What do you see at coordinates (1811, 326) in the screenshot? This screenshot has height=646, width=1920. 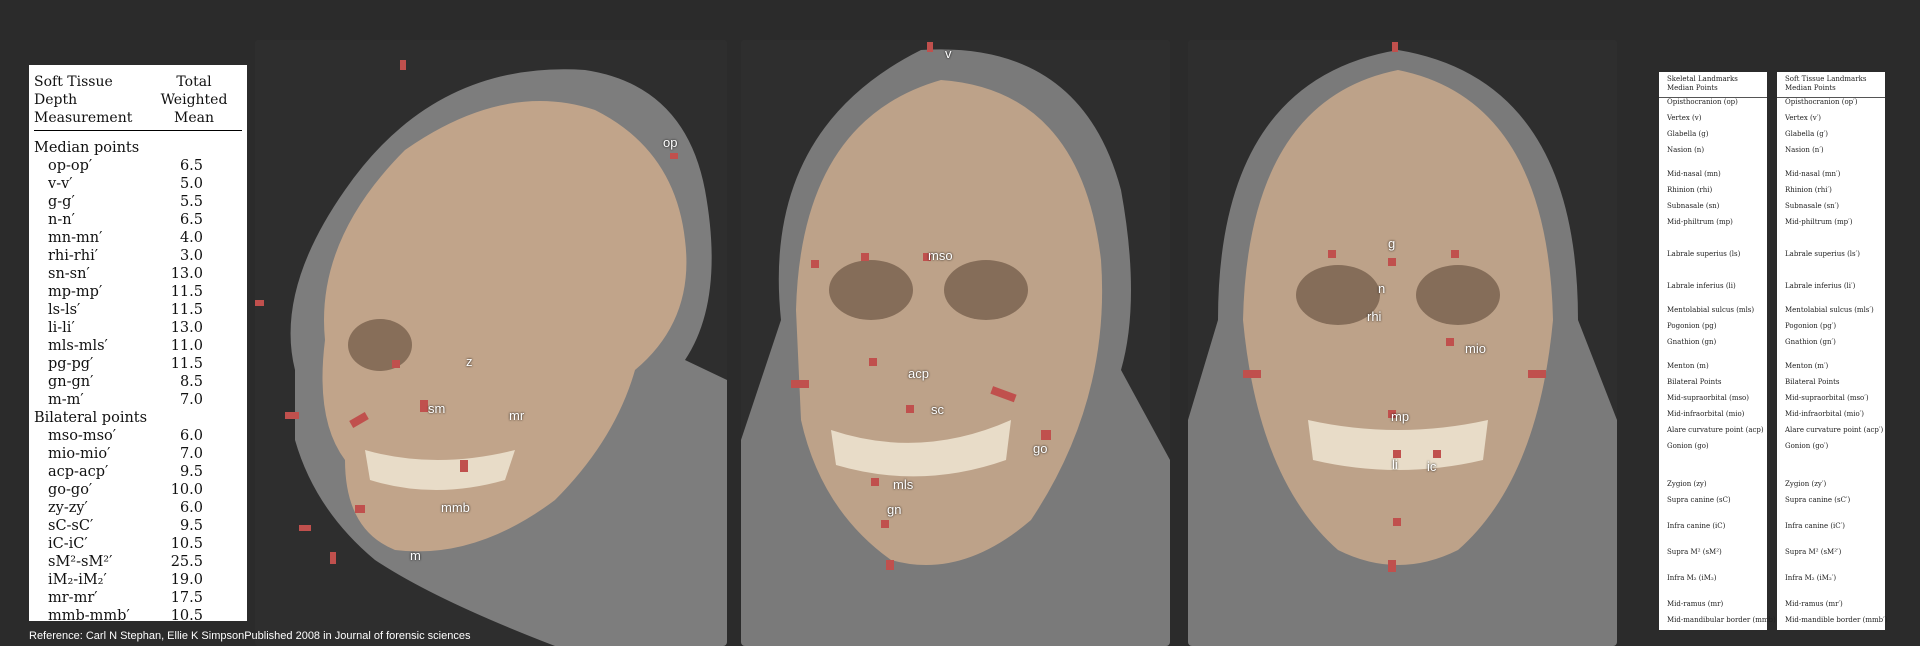 I see `landmark-item: Pogonion (pg′)` at bounding box center [1811, 326].